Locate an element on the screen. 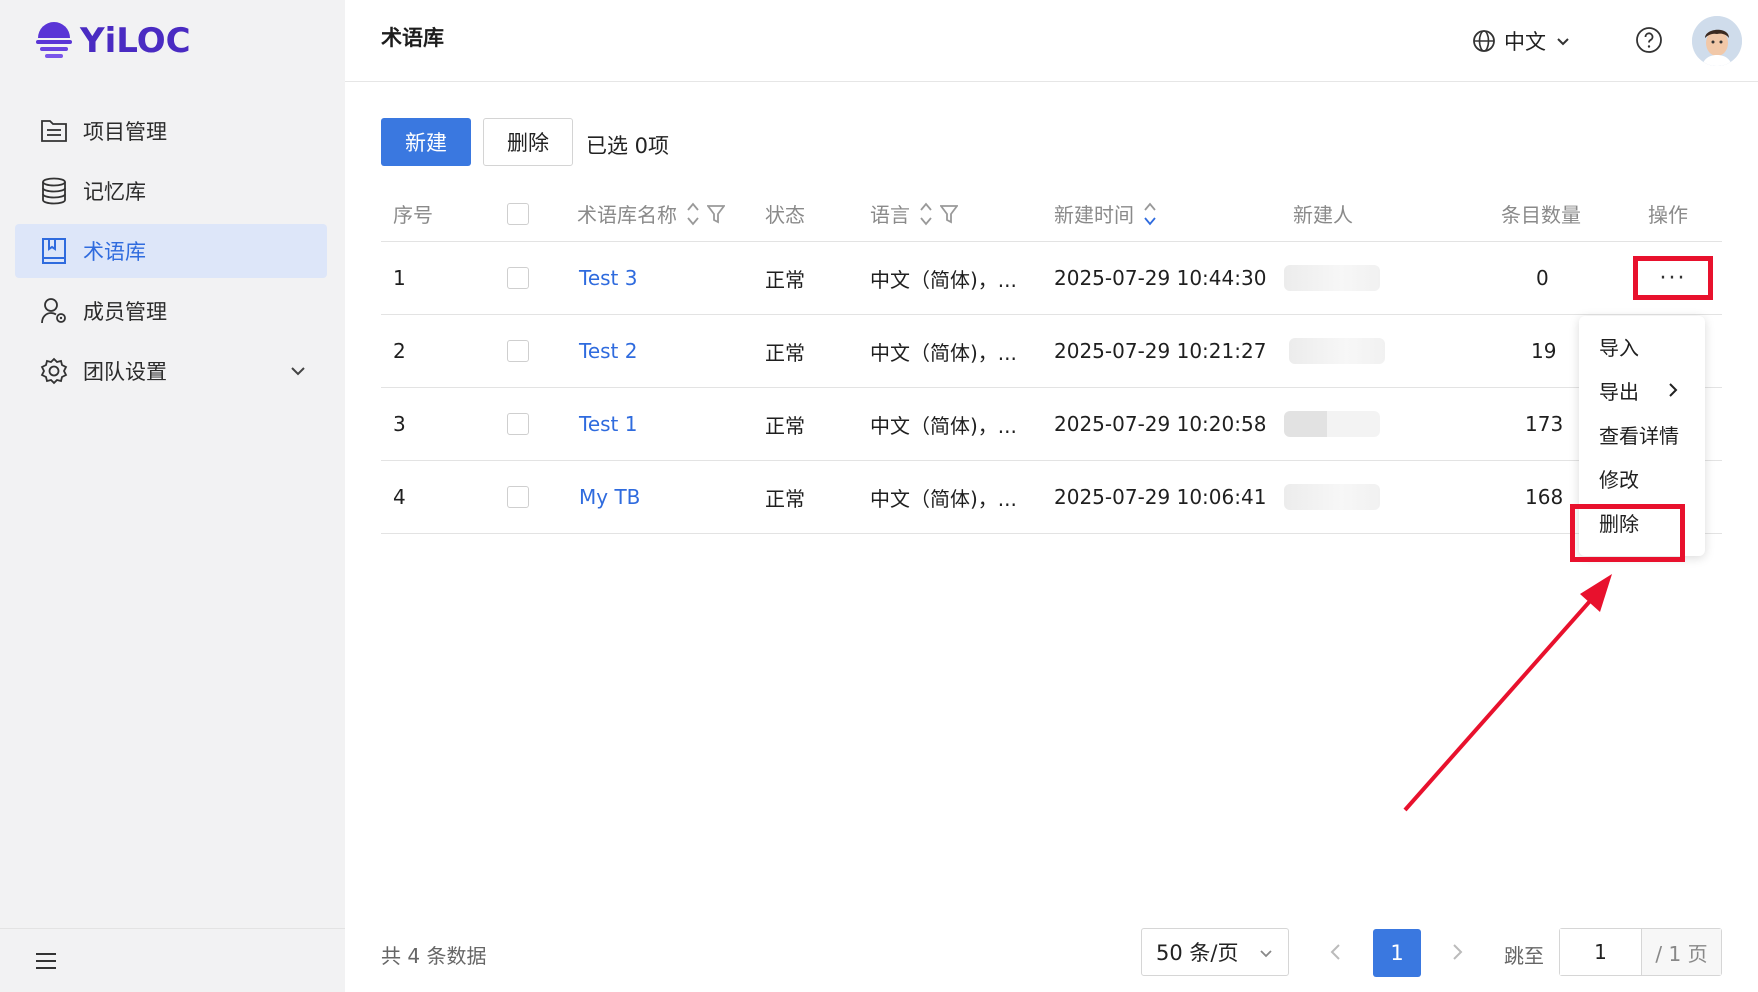  column-header-language-cell: 语言 is located at coordinates (914, 213).